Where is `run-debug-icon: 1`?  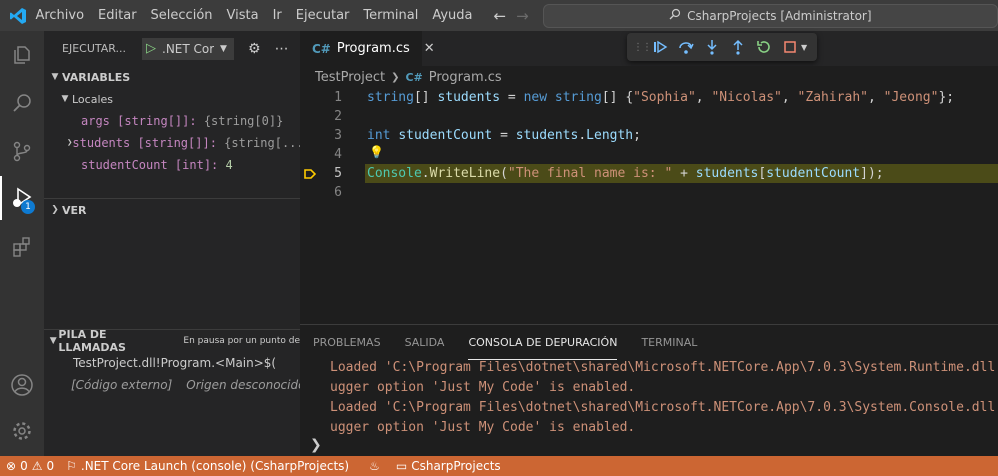 run-debug-icon: 1 is located at coordinates (22, 198).